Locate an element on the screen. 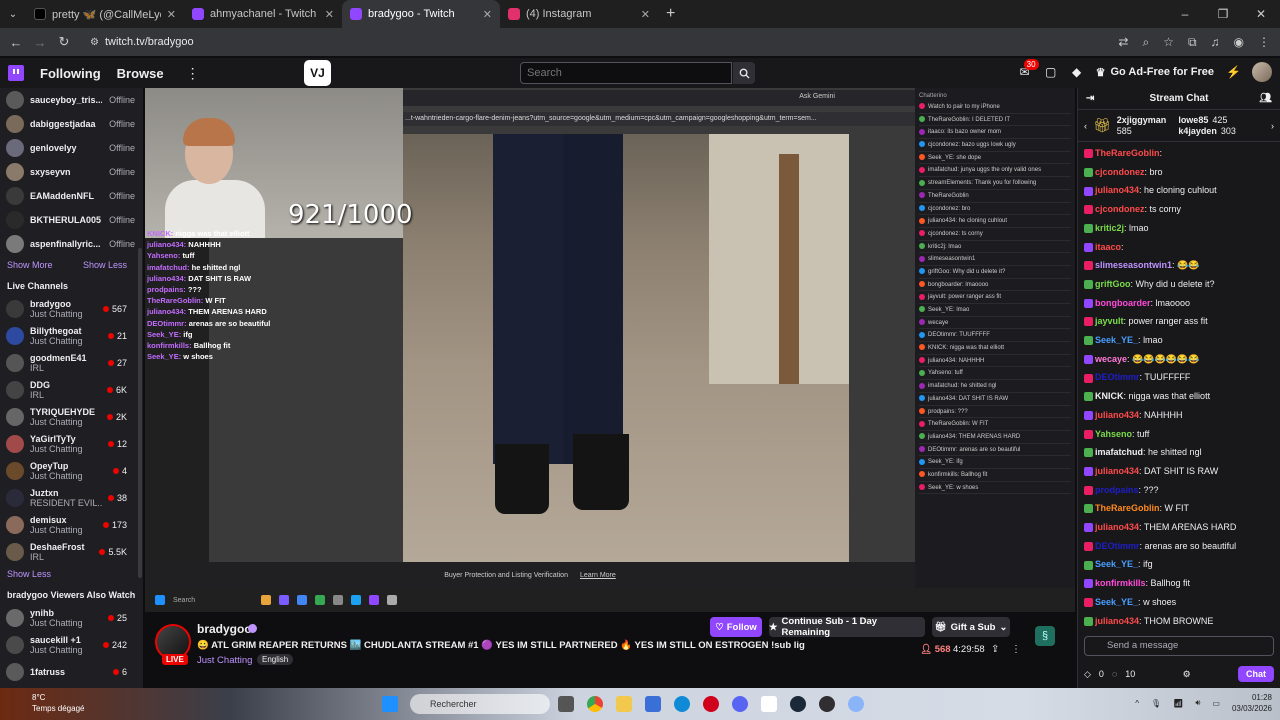 The width and height of the screenshot is (1280, 720). zoom-icon: ⌕ is located at coordinates (1145, 42).